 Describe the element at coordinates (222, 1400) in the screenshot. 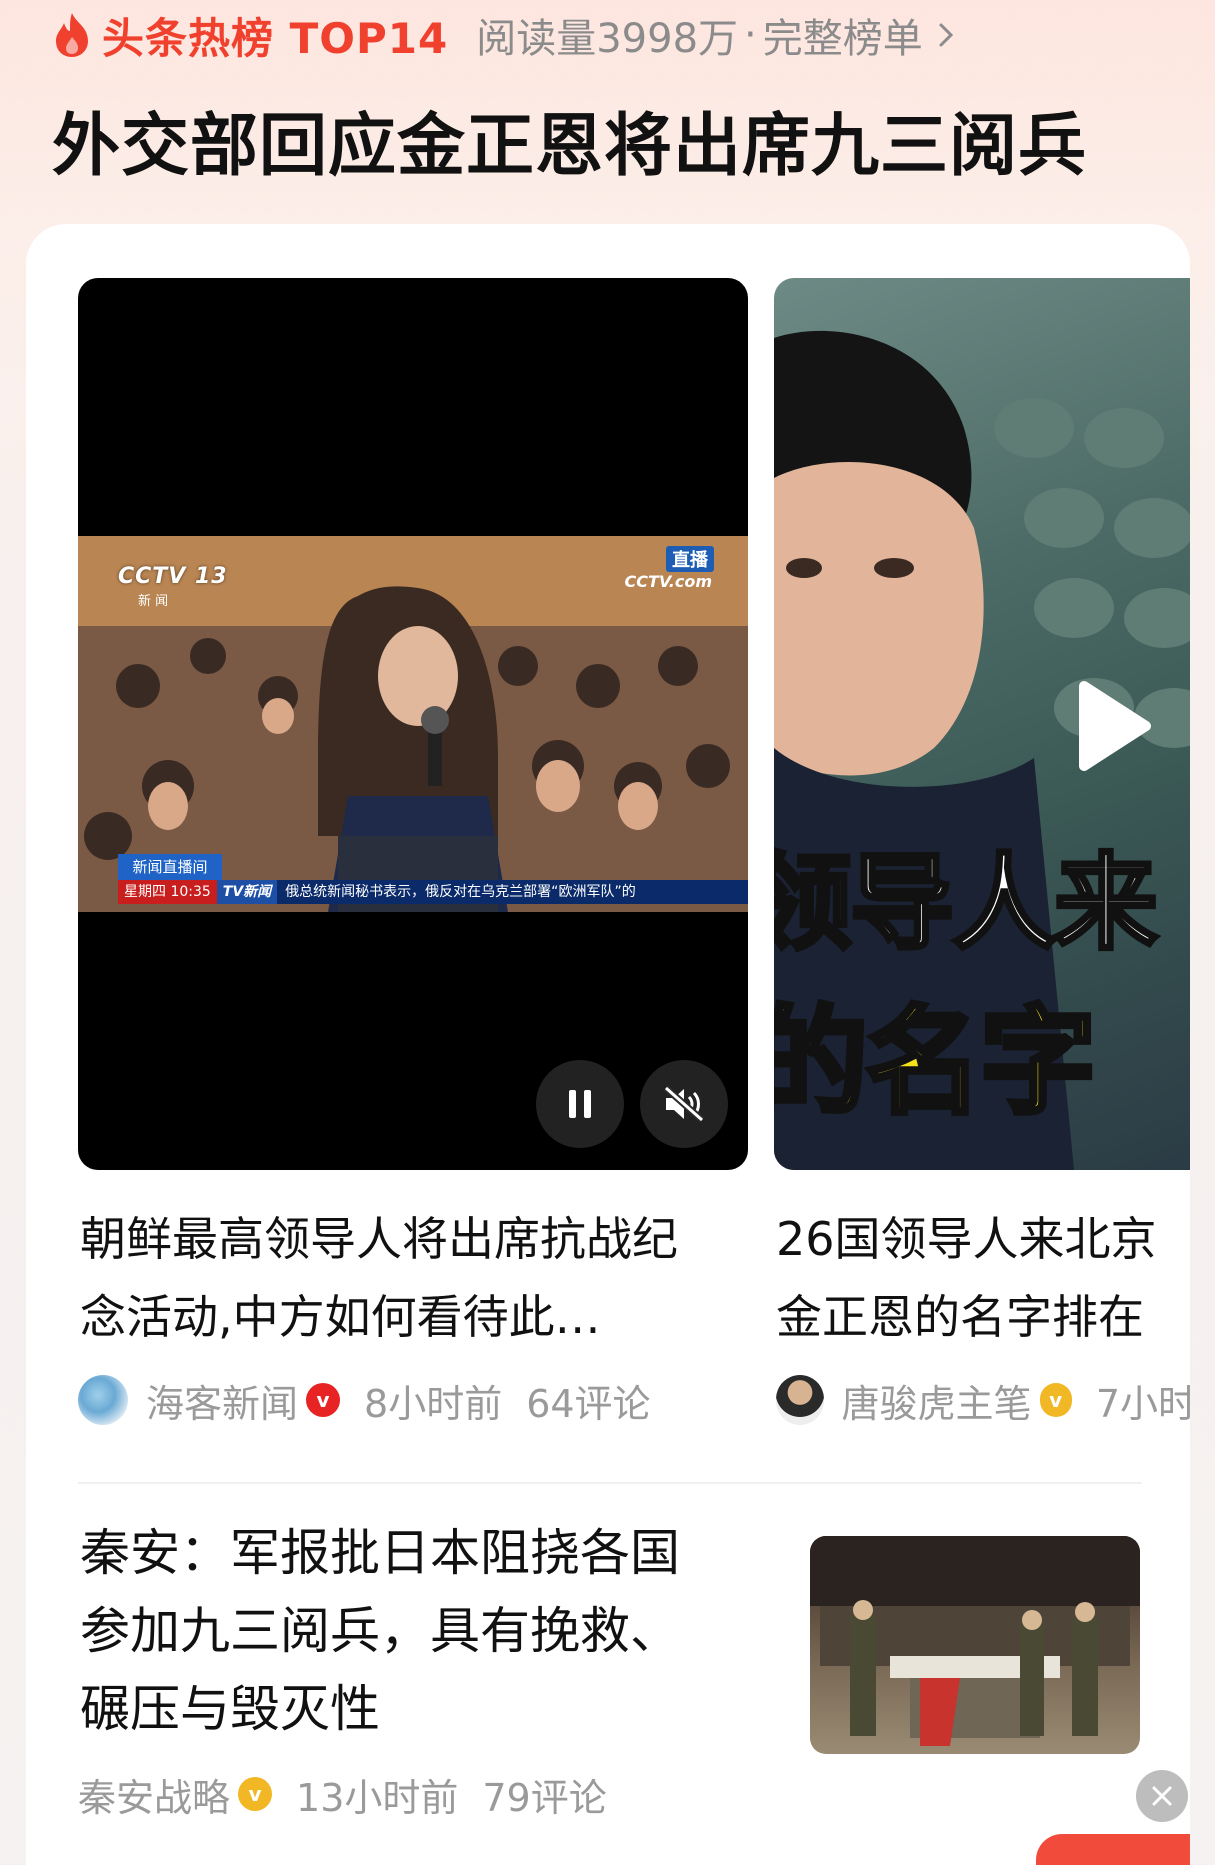

I see `source-name: 海客新闻` at that location.